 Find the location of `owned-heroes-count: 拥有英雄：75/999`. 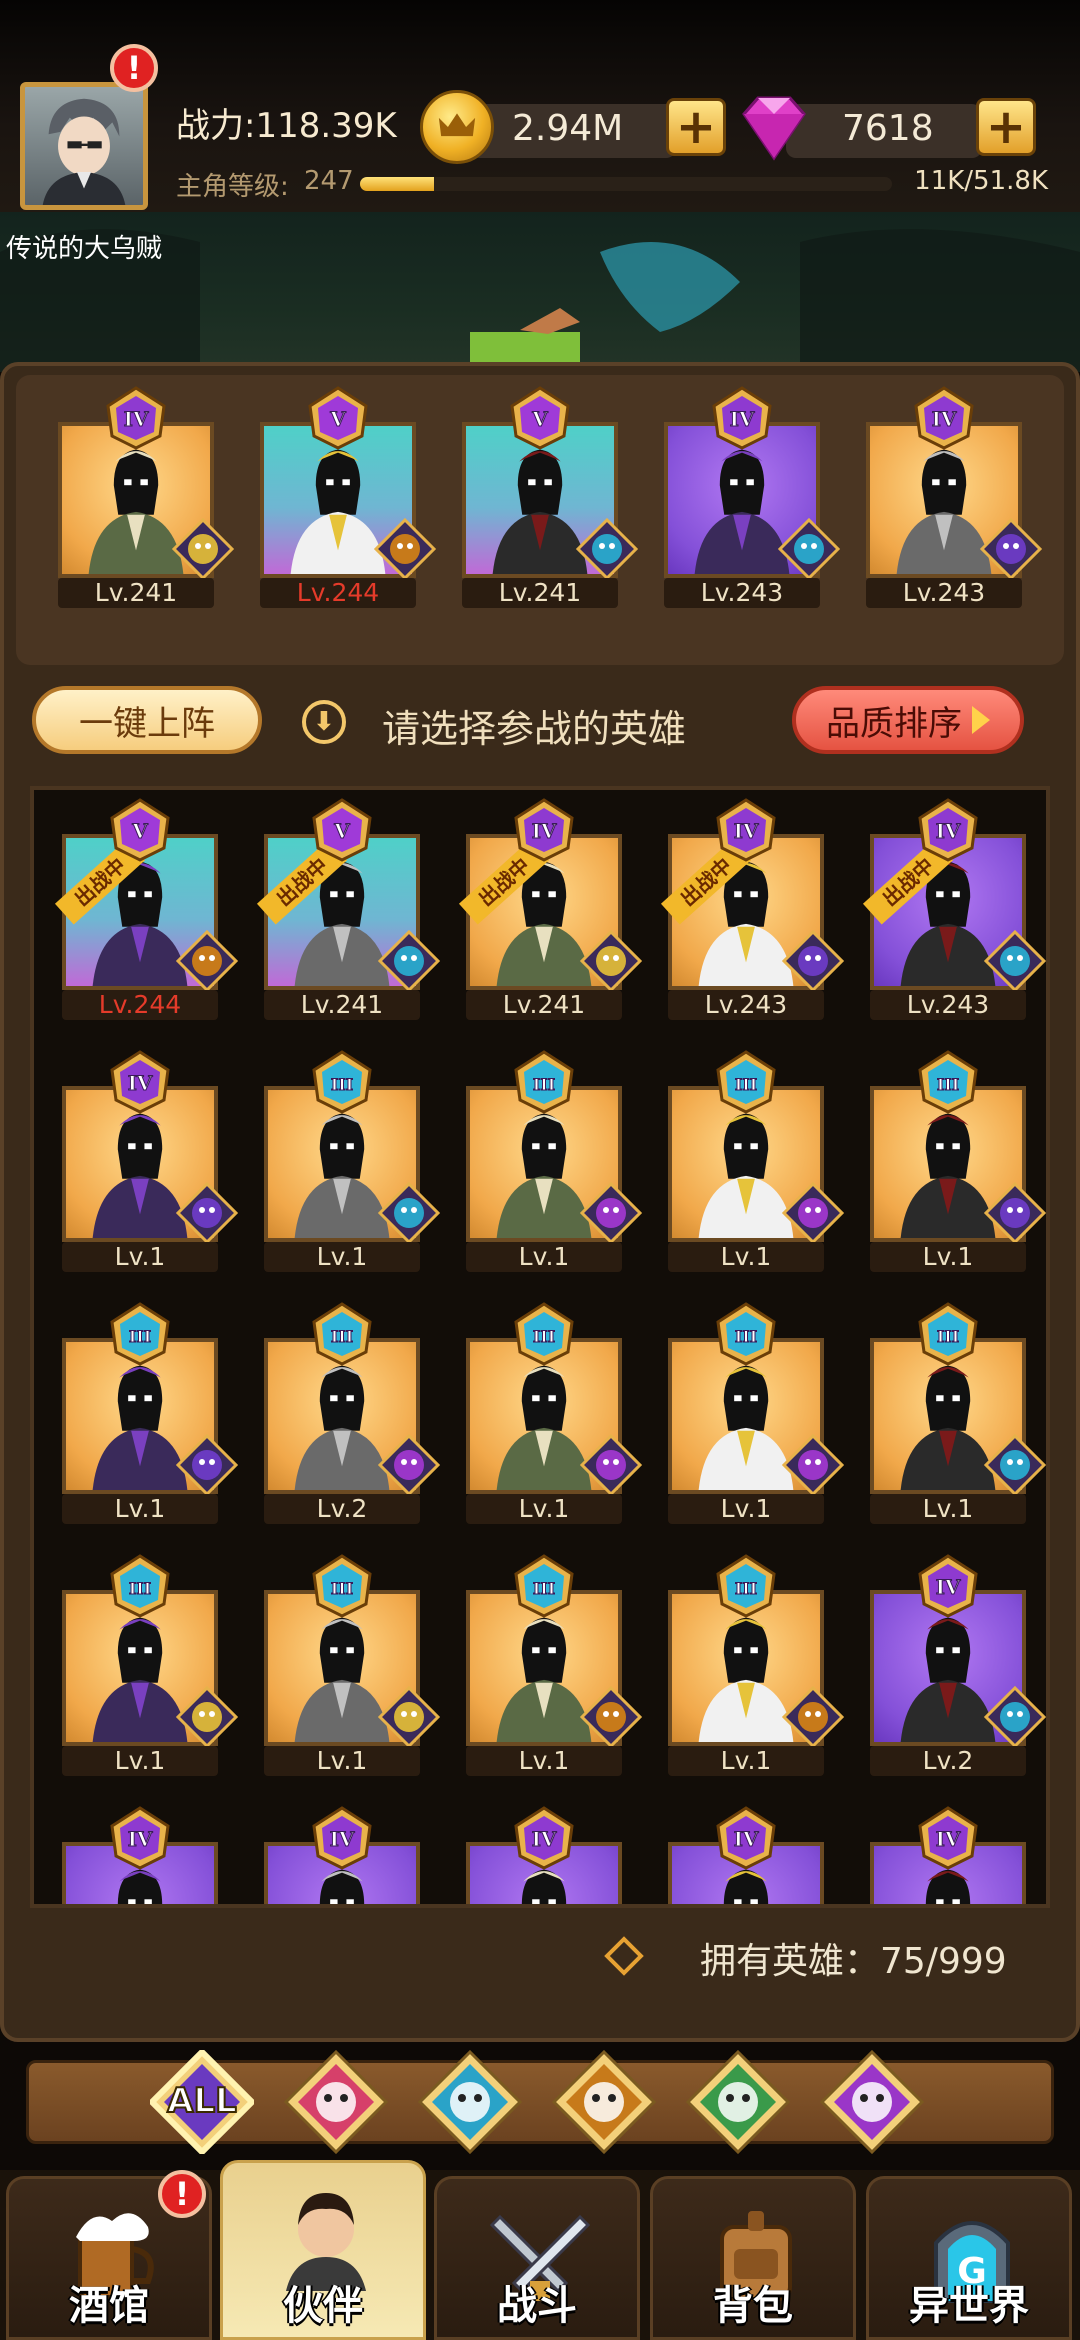

owned-heroes-count: 拥有英雄：75/999 is located at coordinates (853, 1961).